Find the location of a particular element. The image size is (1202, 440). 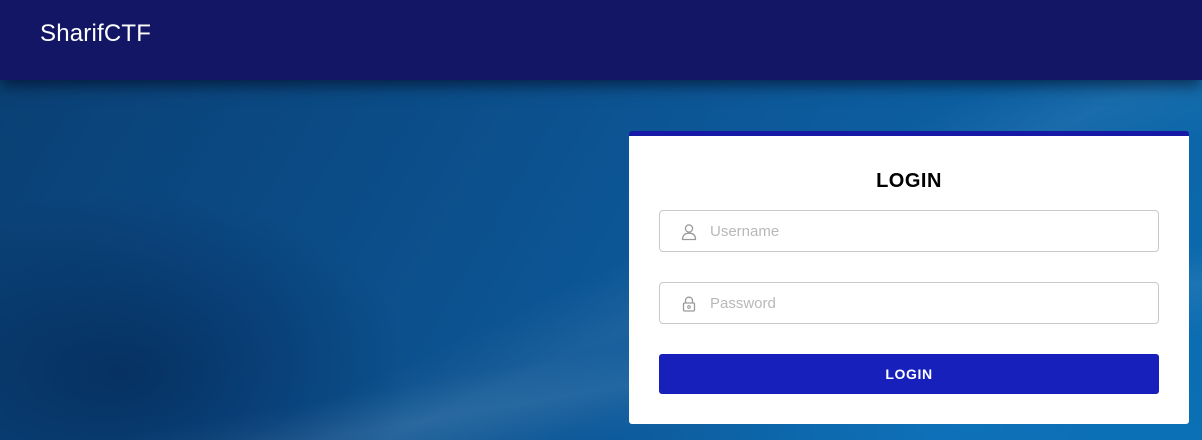

password-field is located at coordinates (909, 303).